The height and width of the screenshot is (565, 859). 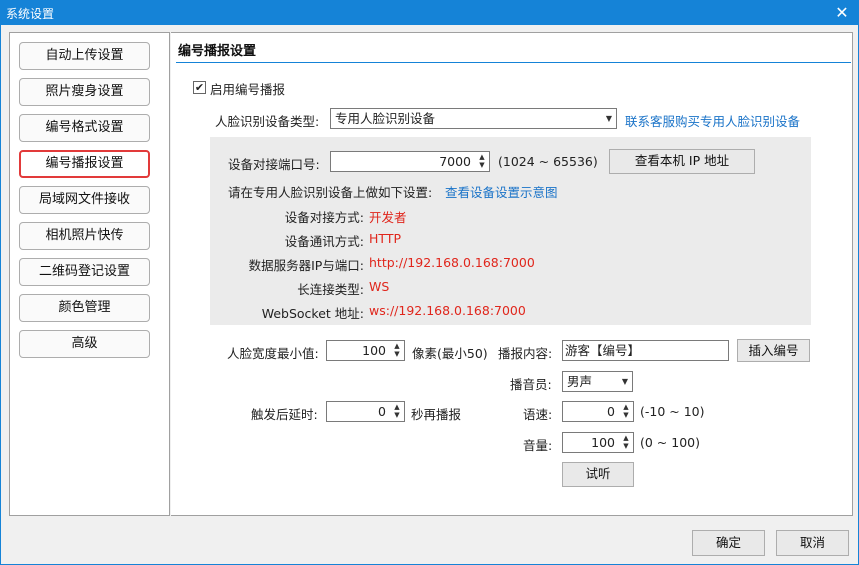 What do you see at coordinates (30, 14) in the screenshot?
I see `window-title: 系统设置` at bounding box center [30, 14].